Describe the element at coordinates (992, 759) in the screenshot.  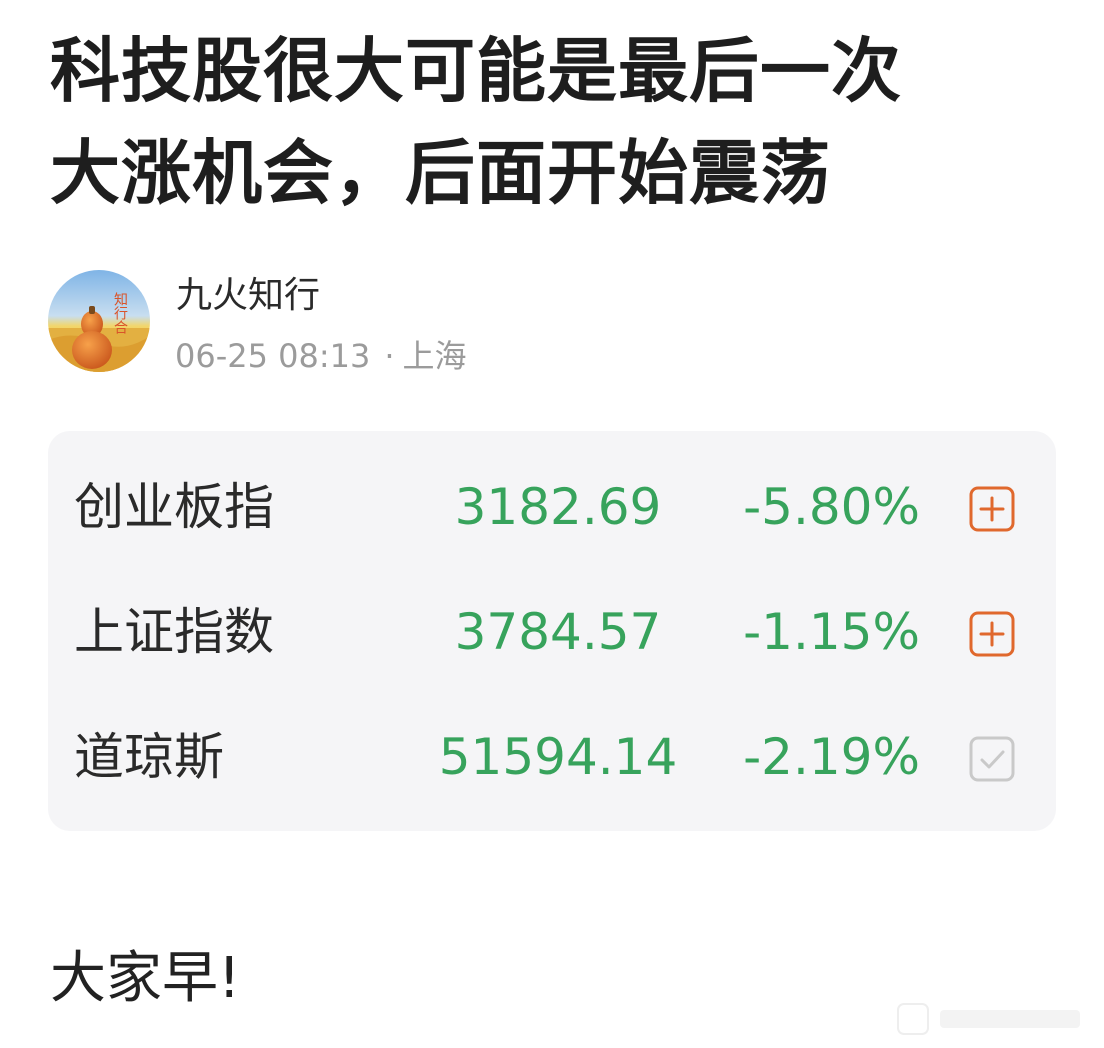
I see `checked-icon` at that location.